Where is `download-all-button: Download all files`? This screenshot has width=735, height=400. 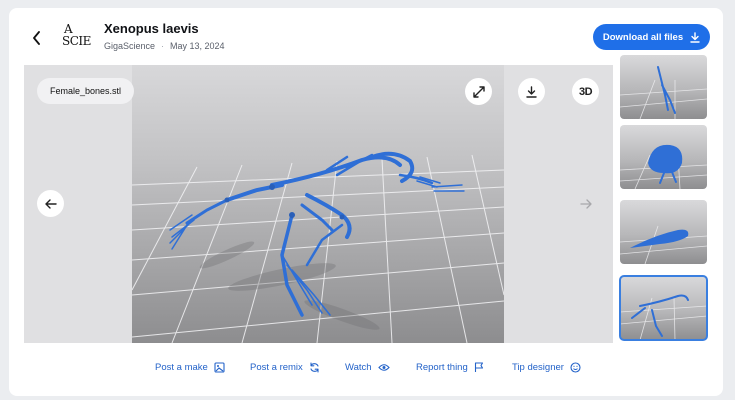
download-all-button: Download all files is located at coordinates (651, 37).